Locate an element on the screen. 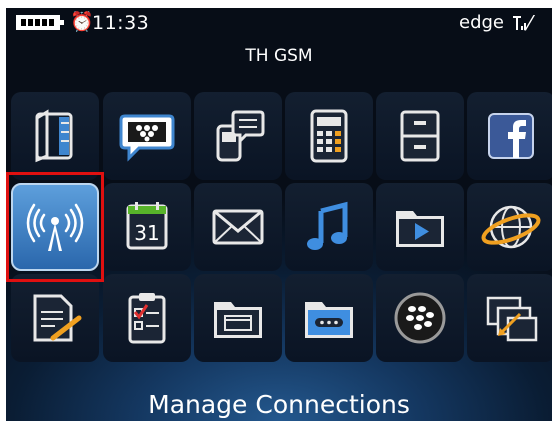 This screenshot has height=421, width=557. music-note-icon is located at coordinates (327, 225).